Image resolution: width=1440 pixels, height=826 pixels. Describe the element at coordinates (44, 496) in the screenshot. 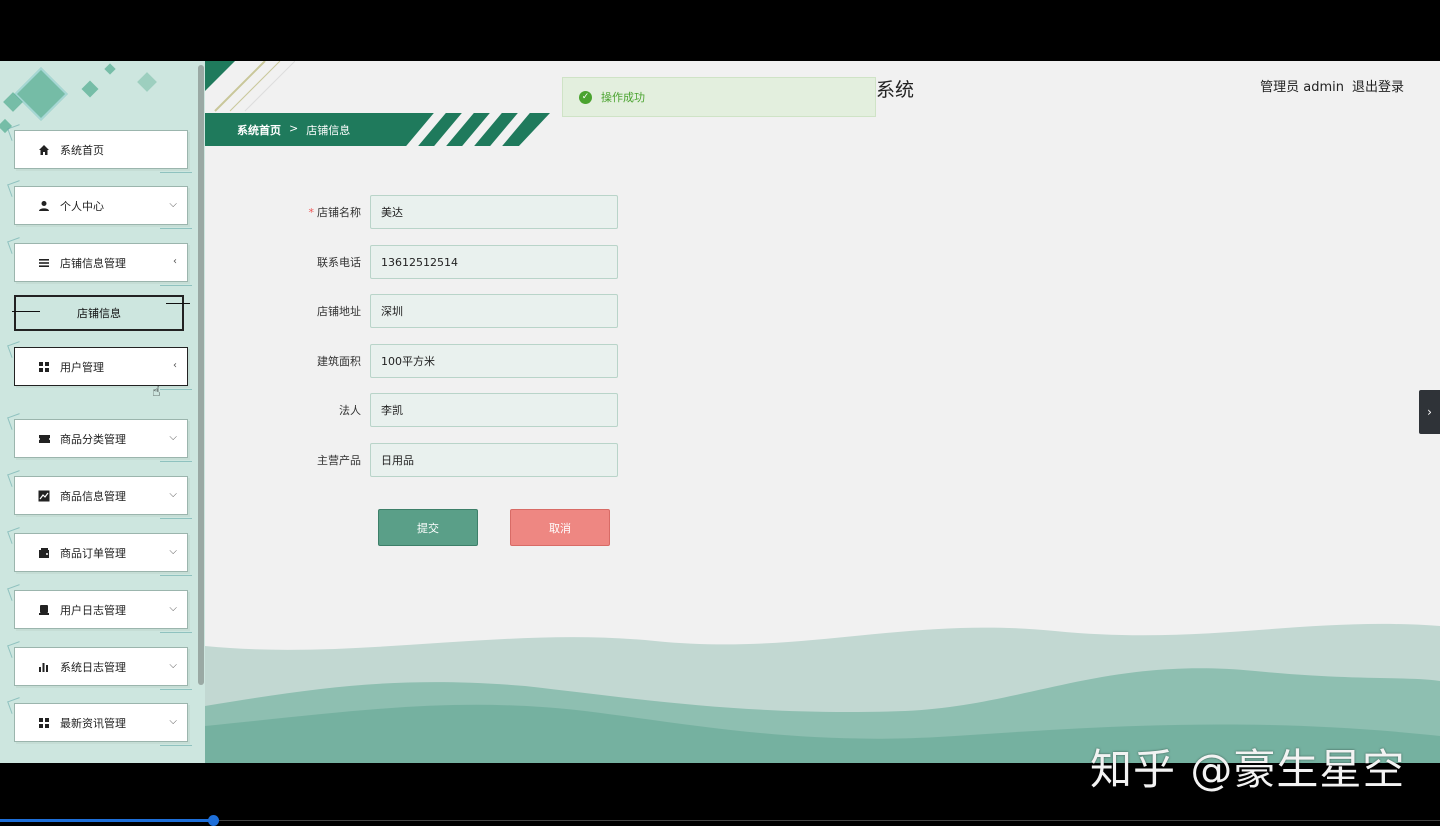

I see `chart-line-icon` at that location.